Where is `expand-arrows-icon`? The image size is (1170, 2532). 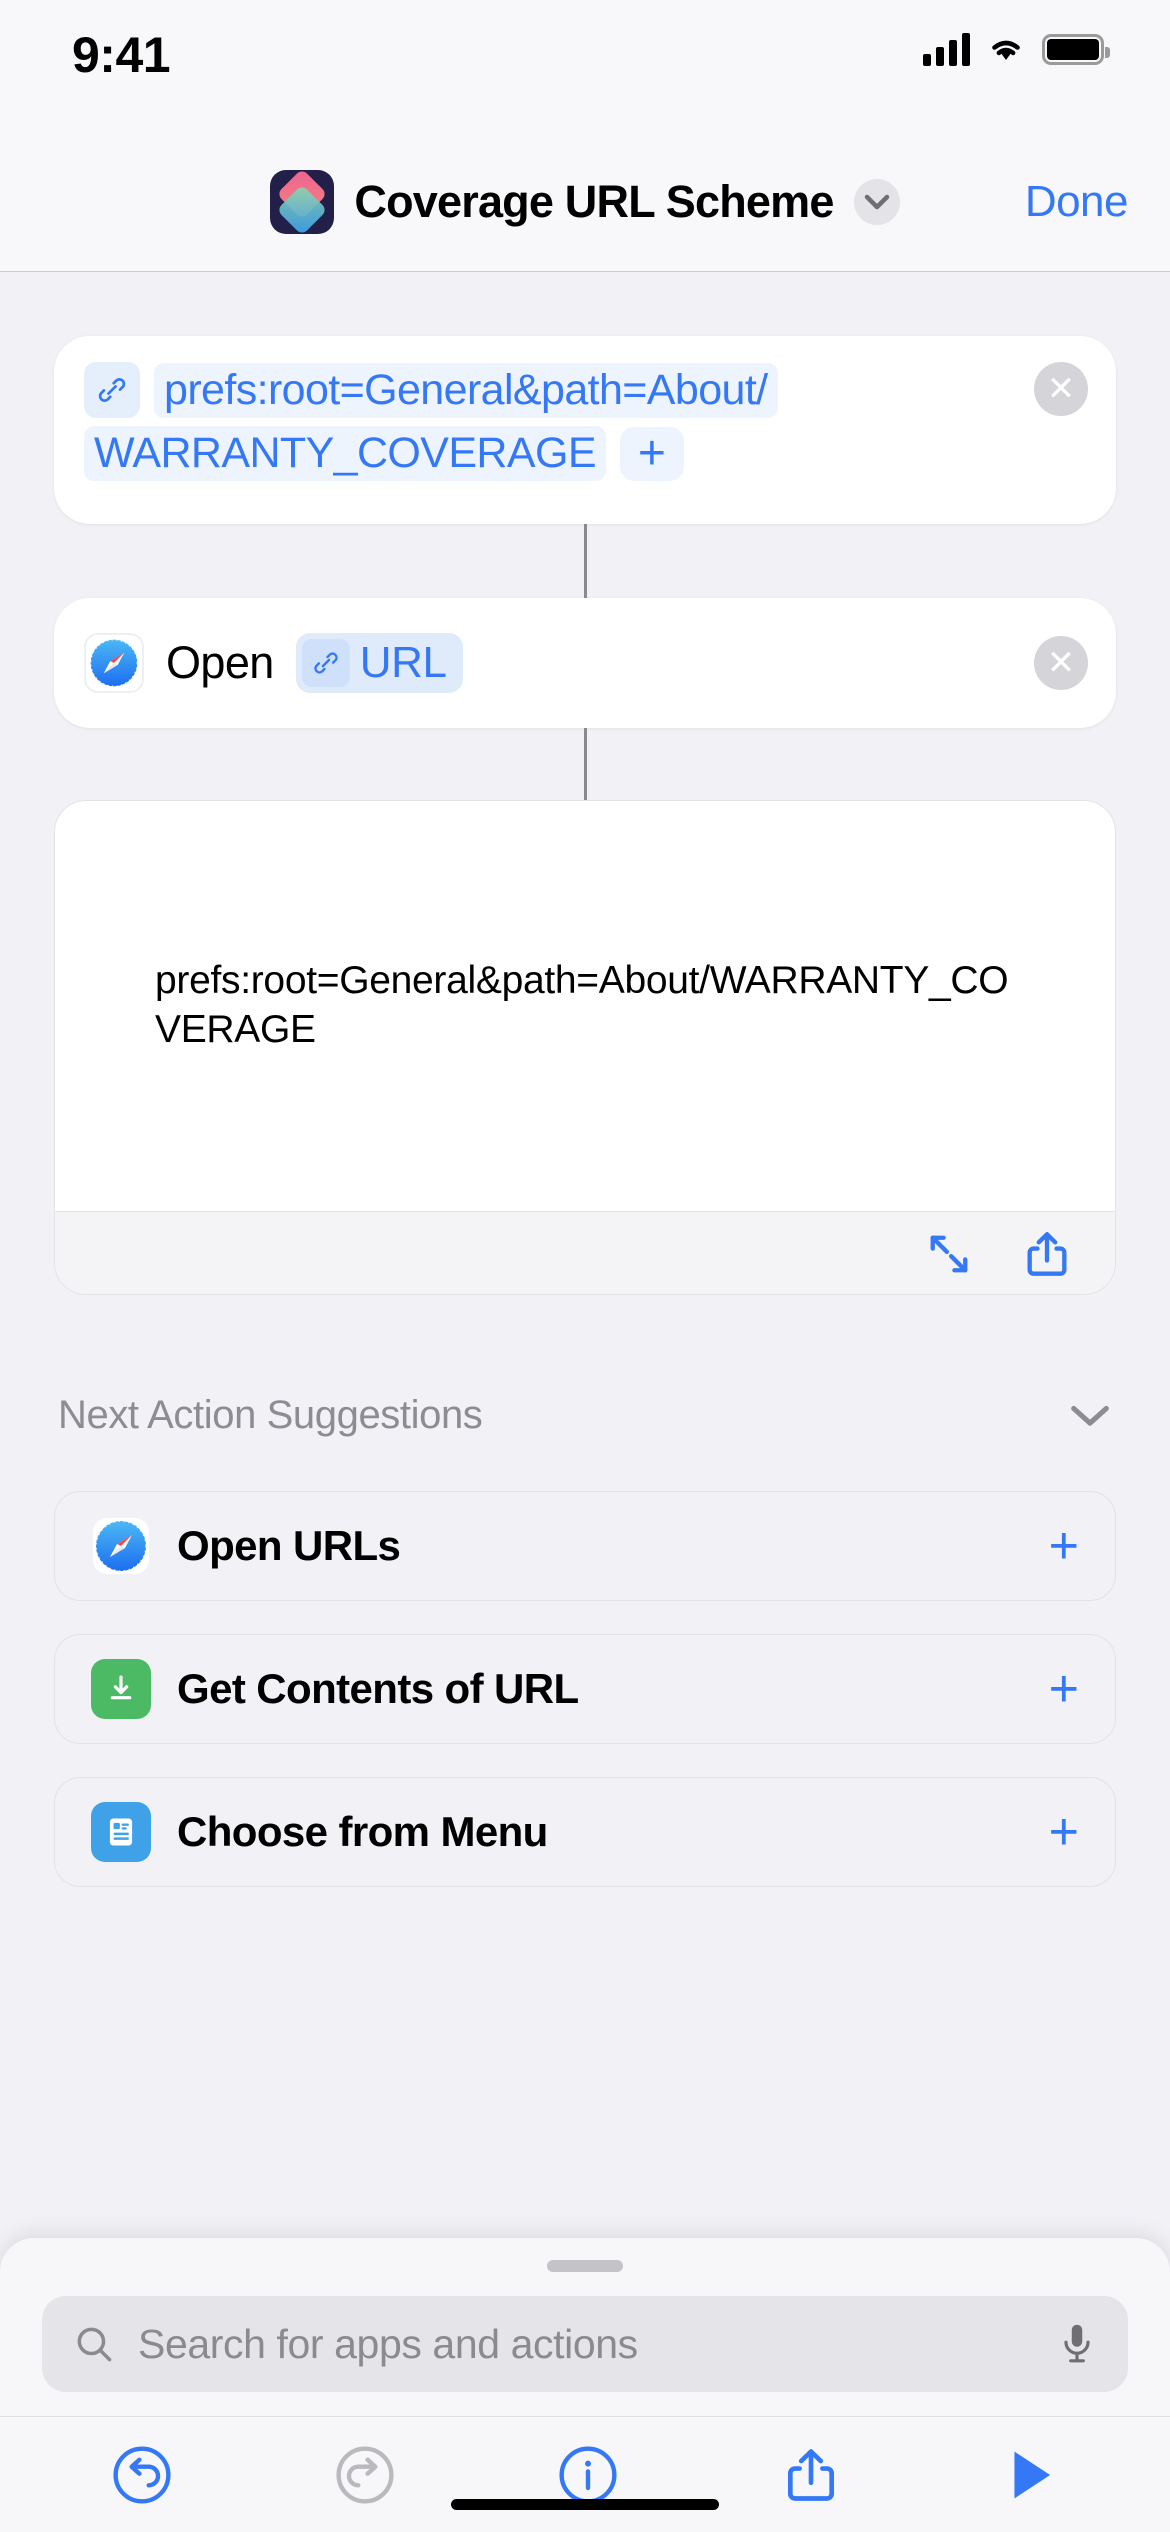
expand-arrows-icon is located at coordinates (949, 1254).